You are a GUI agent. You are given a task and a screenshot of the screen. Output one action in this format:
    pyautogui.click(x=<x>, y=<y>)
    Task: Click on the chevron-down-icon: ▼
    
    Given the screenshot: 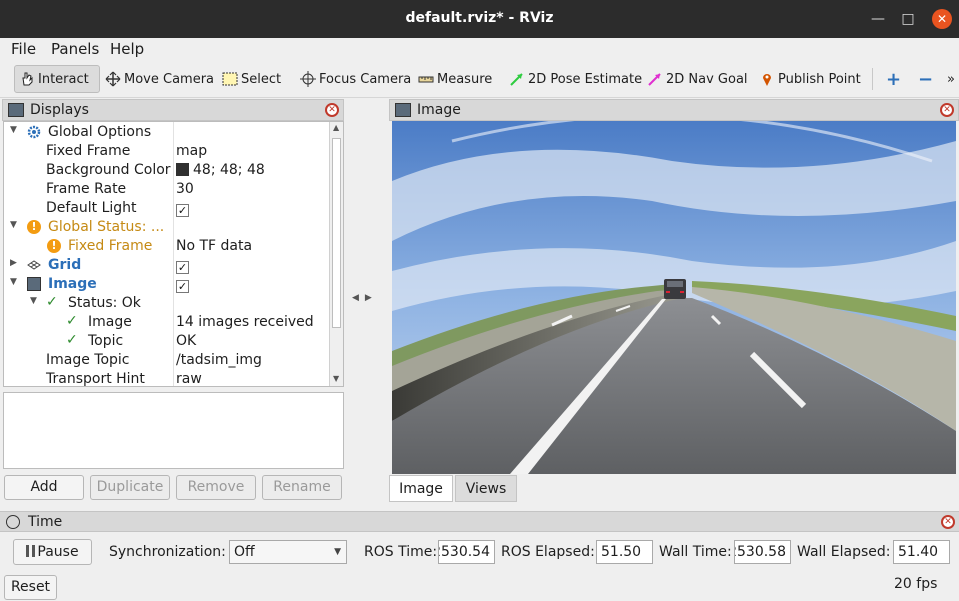 What is the action you would take?
    pyautogui.click(x=337, y=552)
    